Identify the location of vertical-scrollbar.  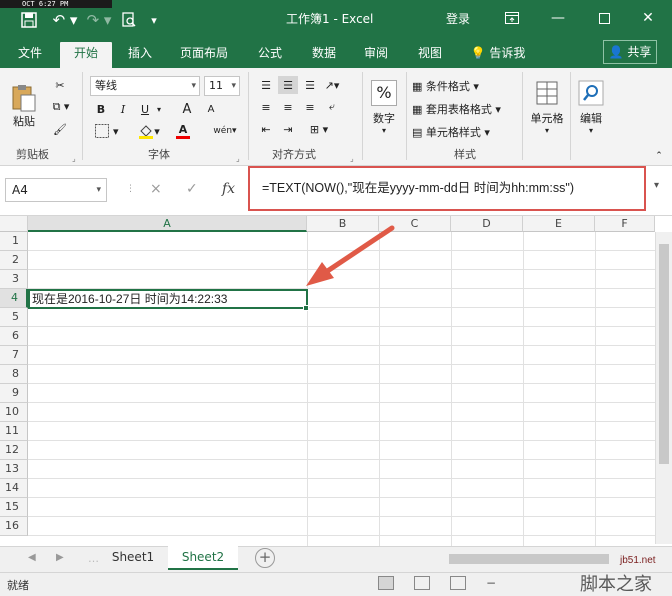
(663, 388).